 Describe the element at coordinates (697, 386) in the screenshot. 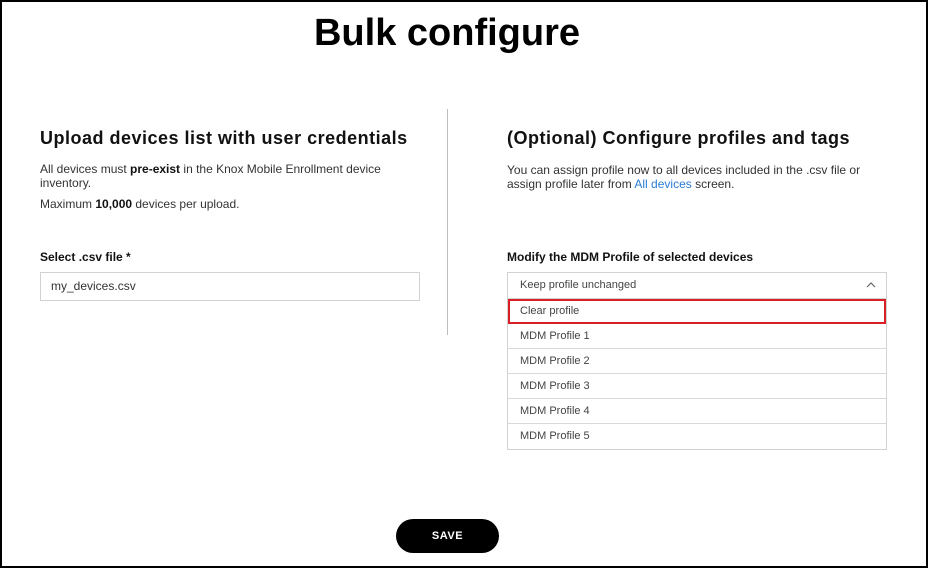

I see `option-mdm-profile-3: MDM Profile 3` at that location.